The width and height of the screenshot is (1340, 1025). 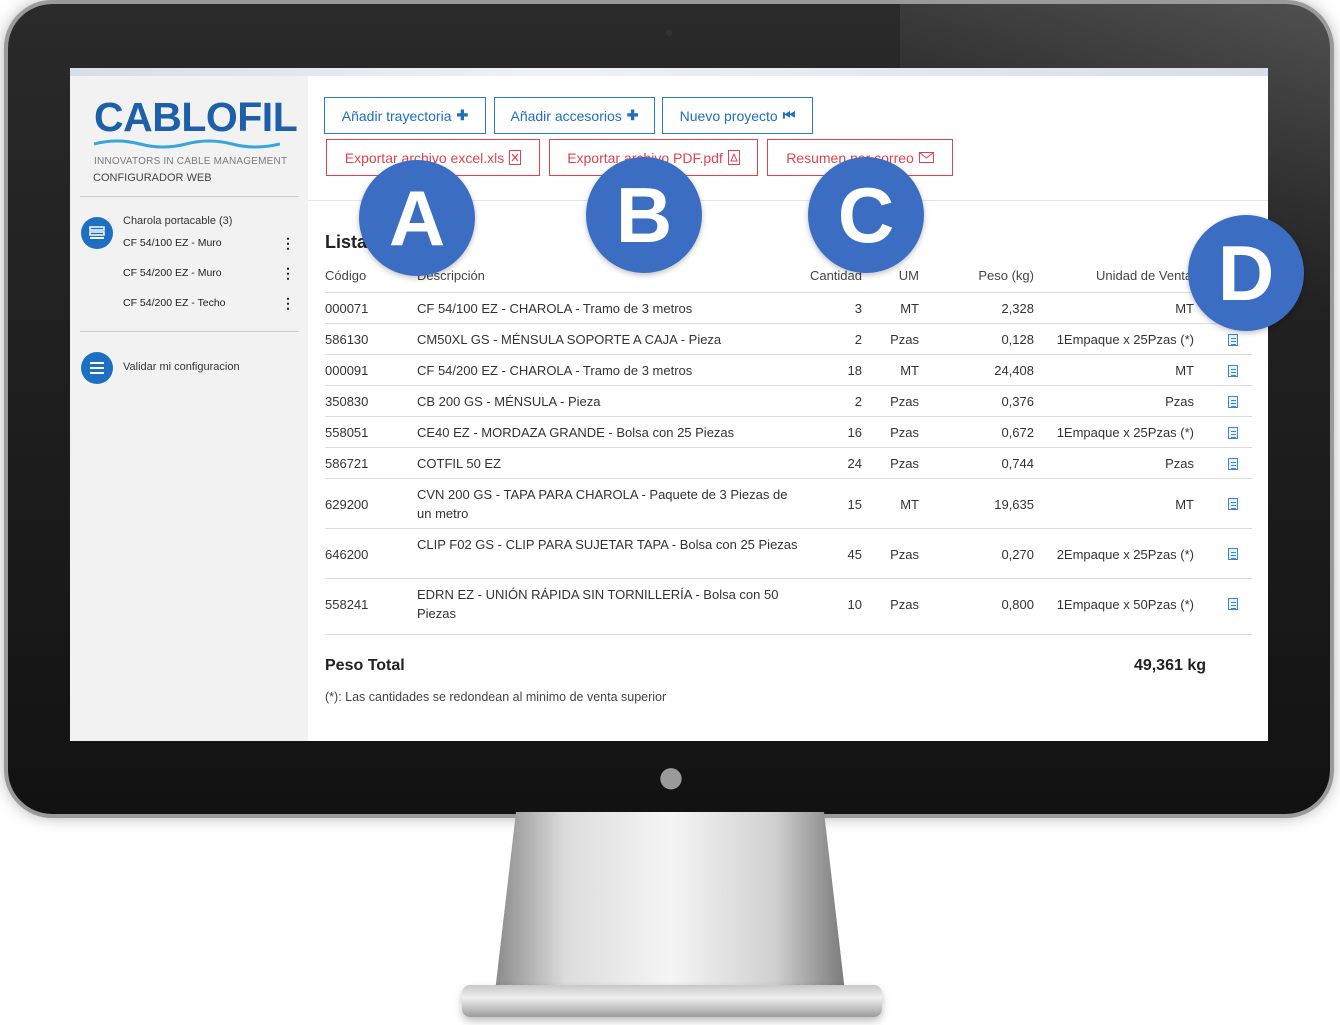 I want to click on table-bottom-rule, so click(x=788, y=634).